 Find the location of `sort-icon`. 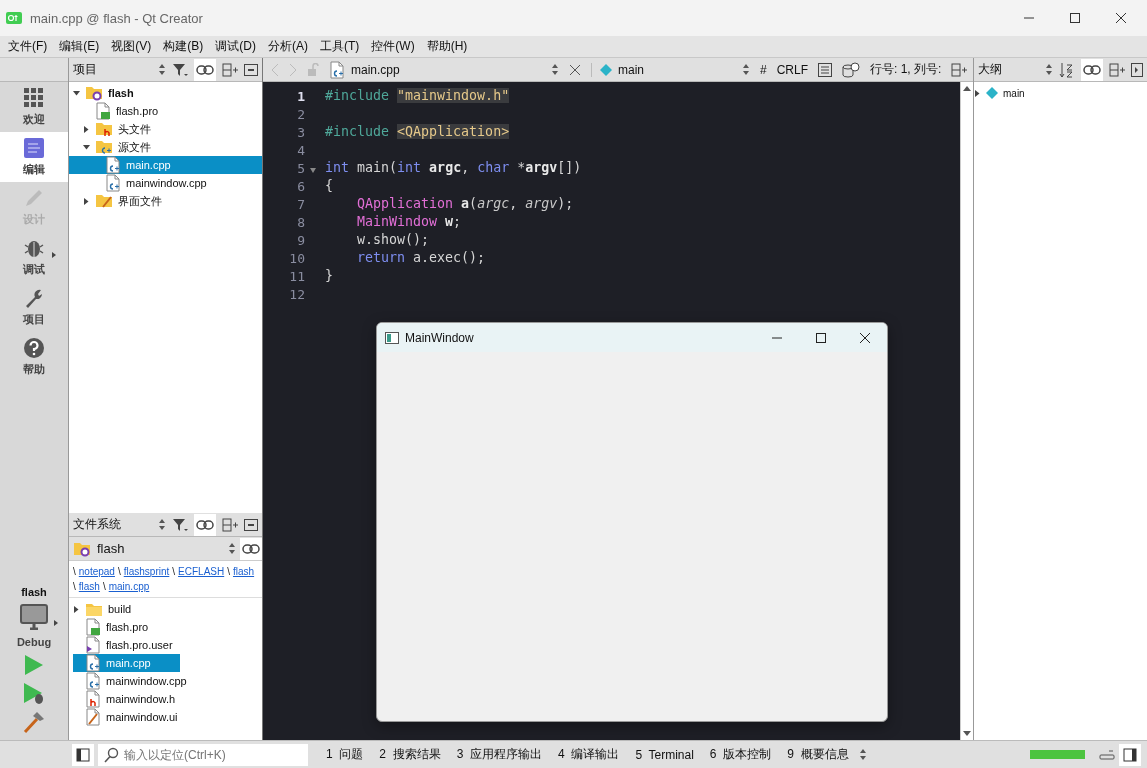

sort-icon is located at coordinates (1067, 69).